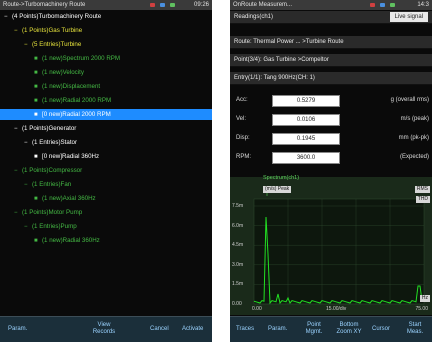  What do you see at coordinates (54, 226) in the screenshot?
I see `tree-item-label: (1 Entries)Pump` at bounding box center [54, 226].